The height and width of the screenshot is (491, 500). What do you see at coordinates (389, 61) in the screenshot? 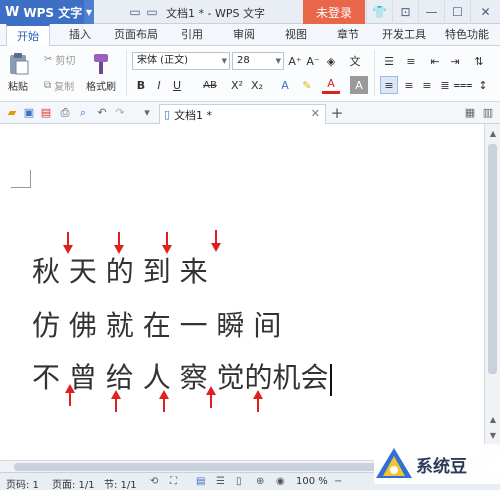
I see `bullets-icon: ☰` at bounding box center [389, 61].